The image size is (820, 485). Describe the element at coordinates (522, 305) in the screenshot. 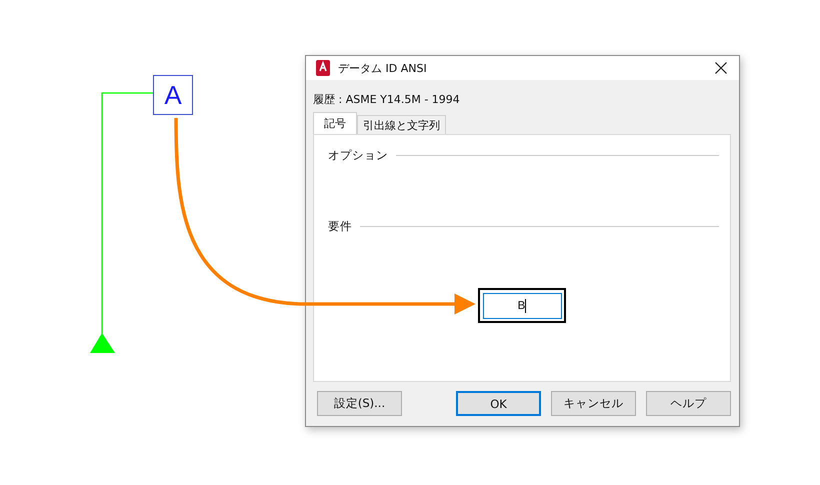

I see `input-field: B` at that location.